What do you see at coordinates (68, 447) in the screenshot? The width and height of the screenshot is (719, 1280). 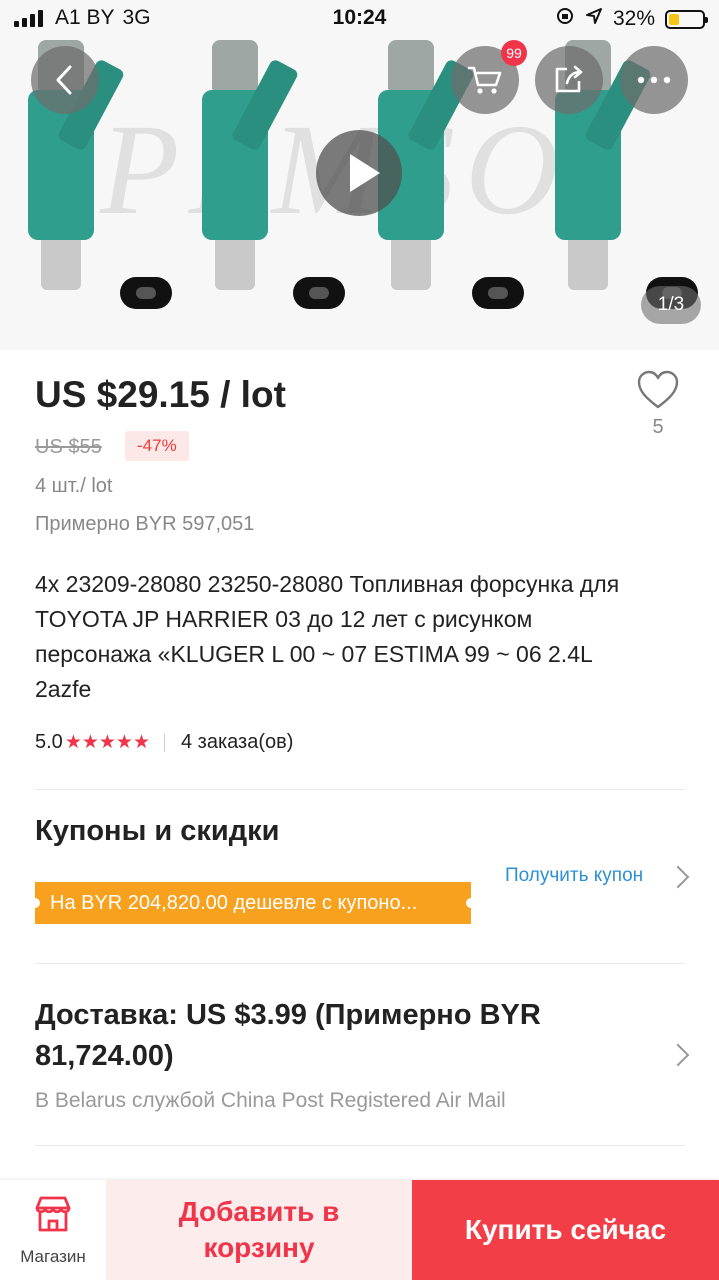 I see `original-price: US $55` at bounding box center [68, 447].